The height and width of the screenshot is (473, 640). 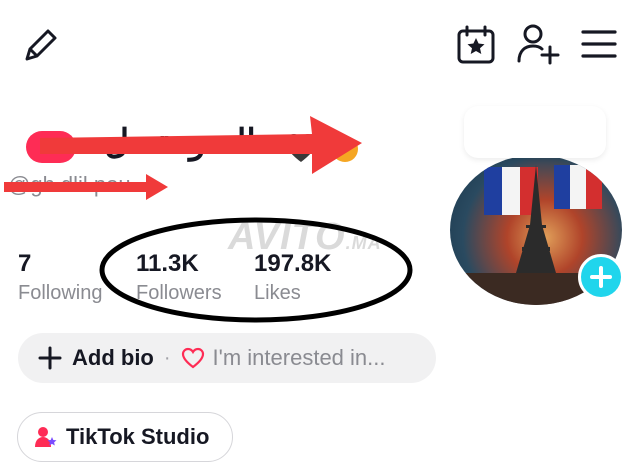 What do you see at coordinates (46, 437) in the screenshot?
I see `studio-icon` at bounding box center [46, 437].